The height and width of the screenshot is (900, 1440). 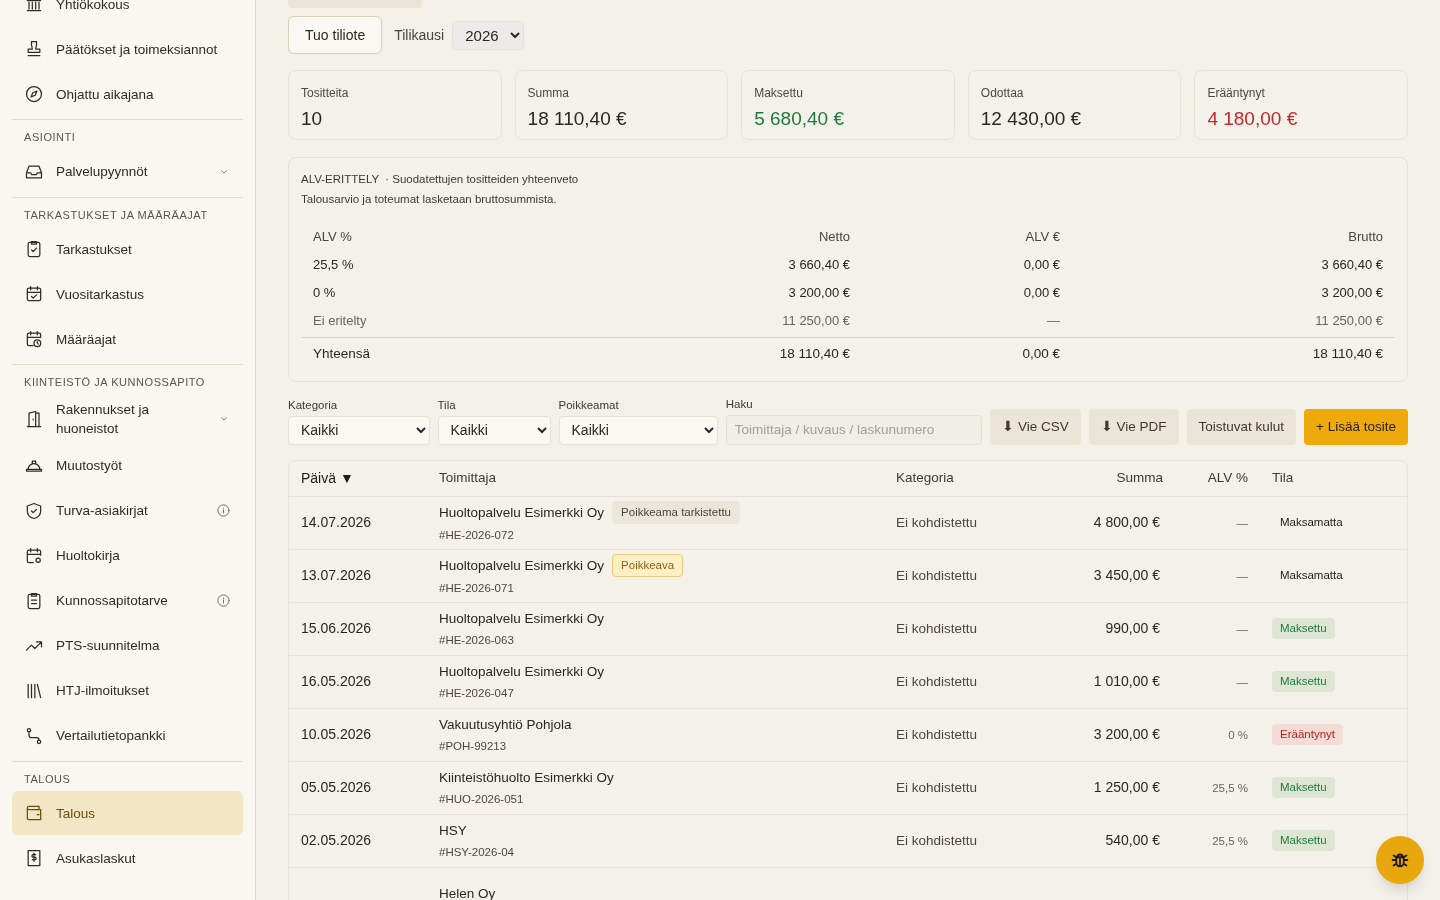 I want to click on total-cell: Yhteensä, so click(x=342, y=354).